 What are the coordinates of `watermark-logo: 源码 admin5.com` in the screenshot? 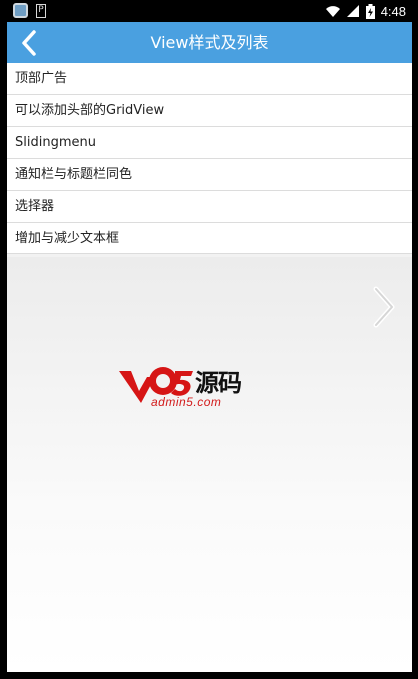 It's located at (192, 387).